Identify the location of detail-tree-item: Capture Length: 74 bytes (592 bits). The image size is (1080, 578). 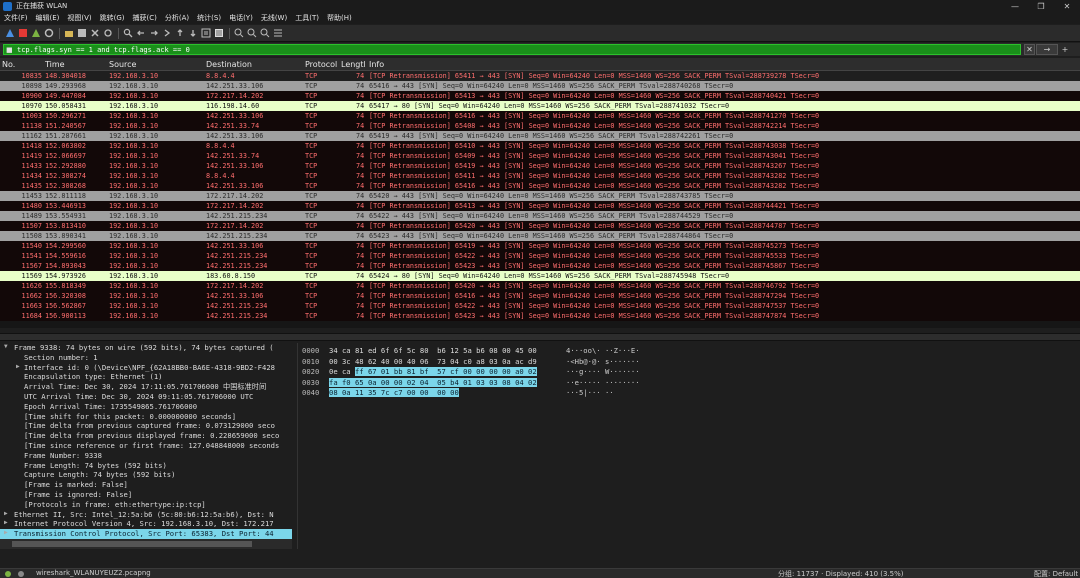
(146, 475).